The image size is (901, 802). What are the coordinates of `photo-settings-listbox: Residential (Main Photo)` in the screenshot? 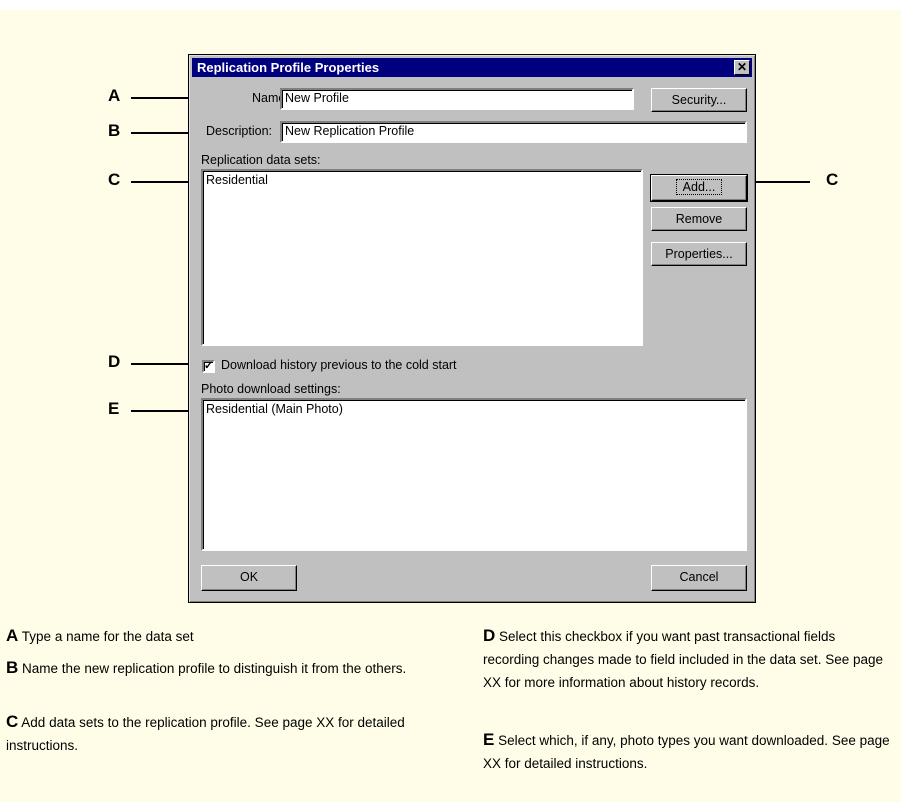 It's located at (474, 474).